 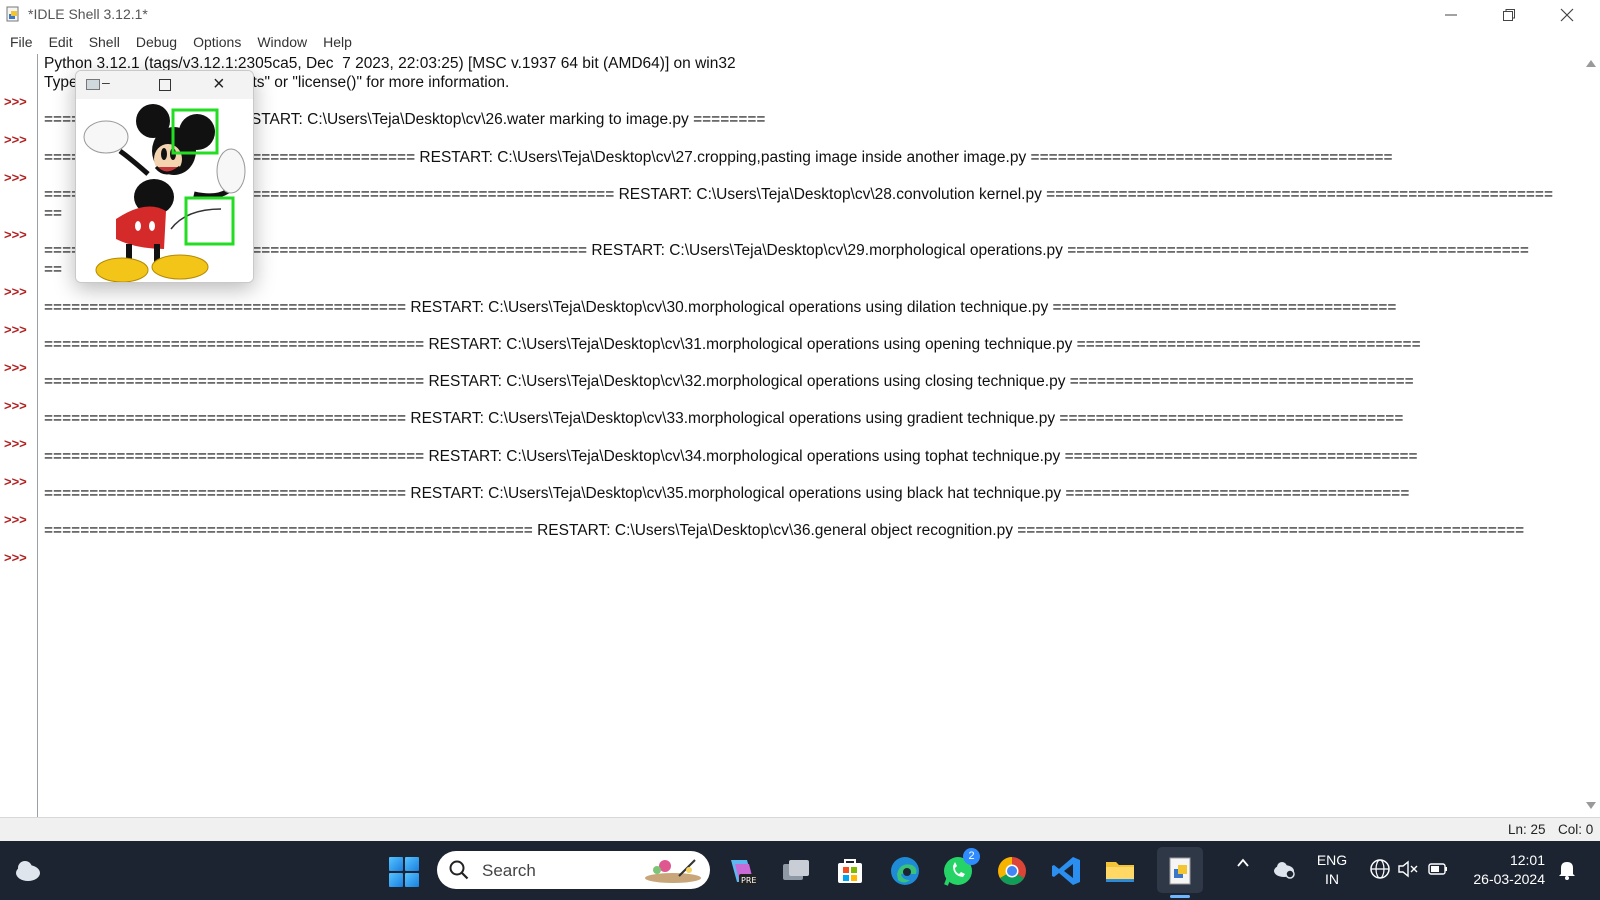 I want to click on minimize-icon, so click(x=1451, y=14).